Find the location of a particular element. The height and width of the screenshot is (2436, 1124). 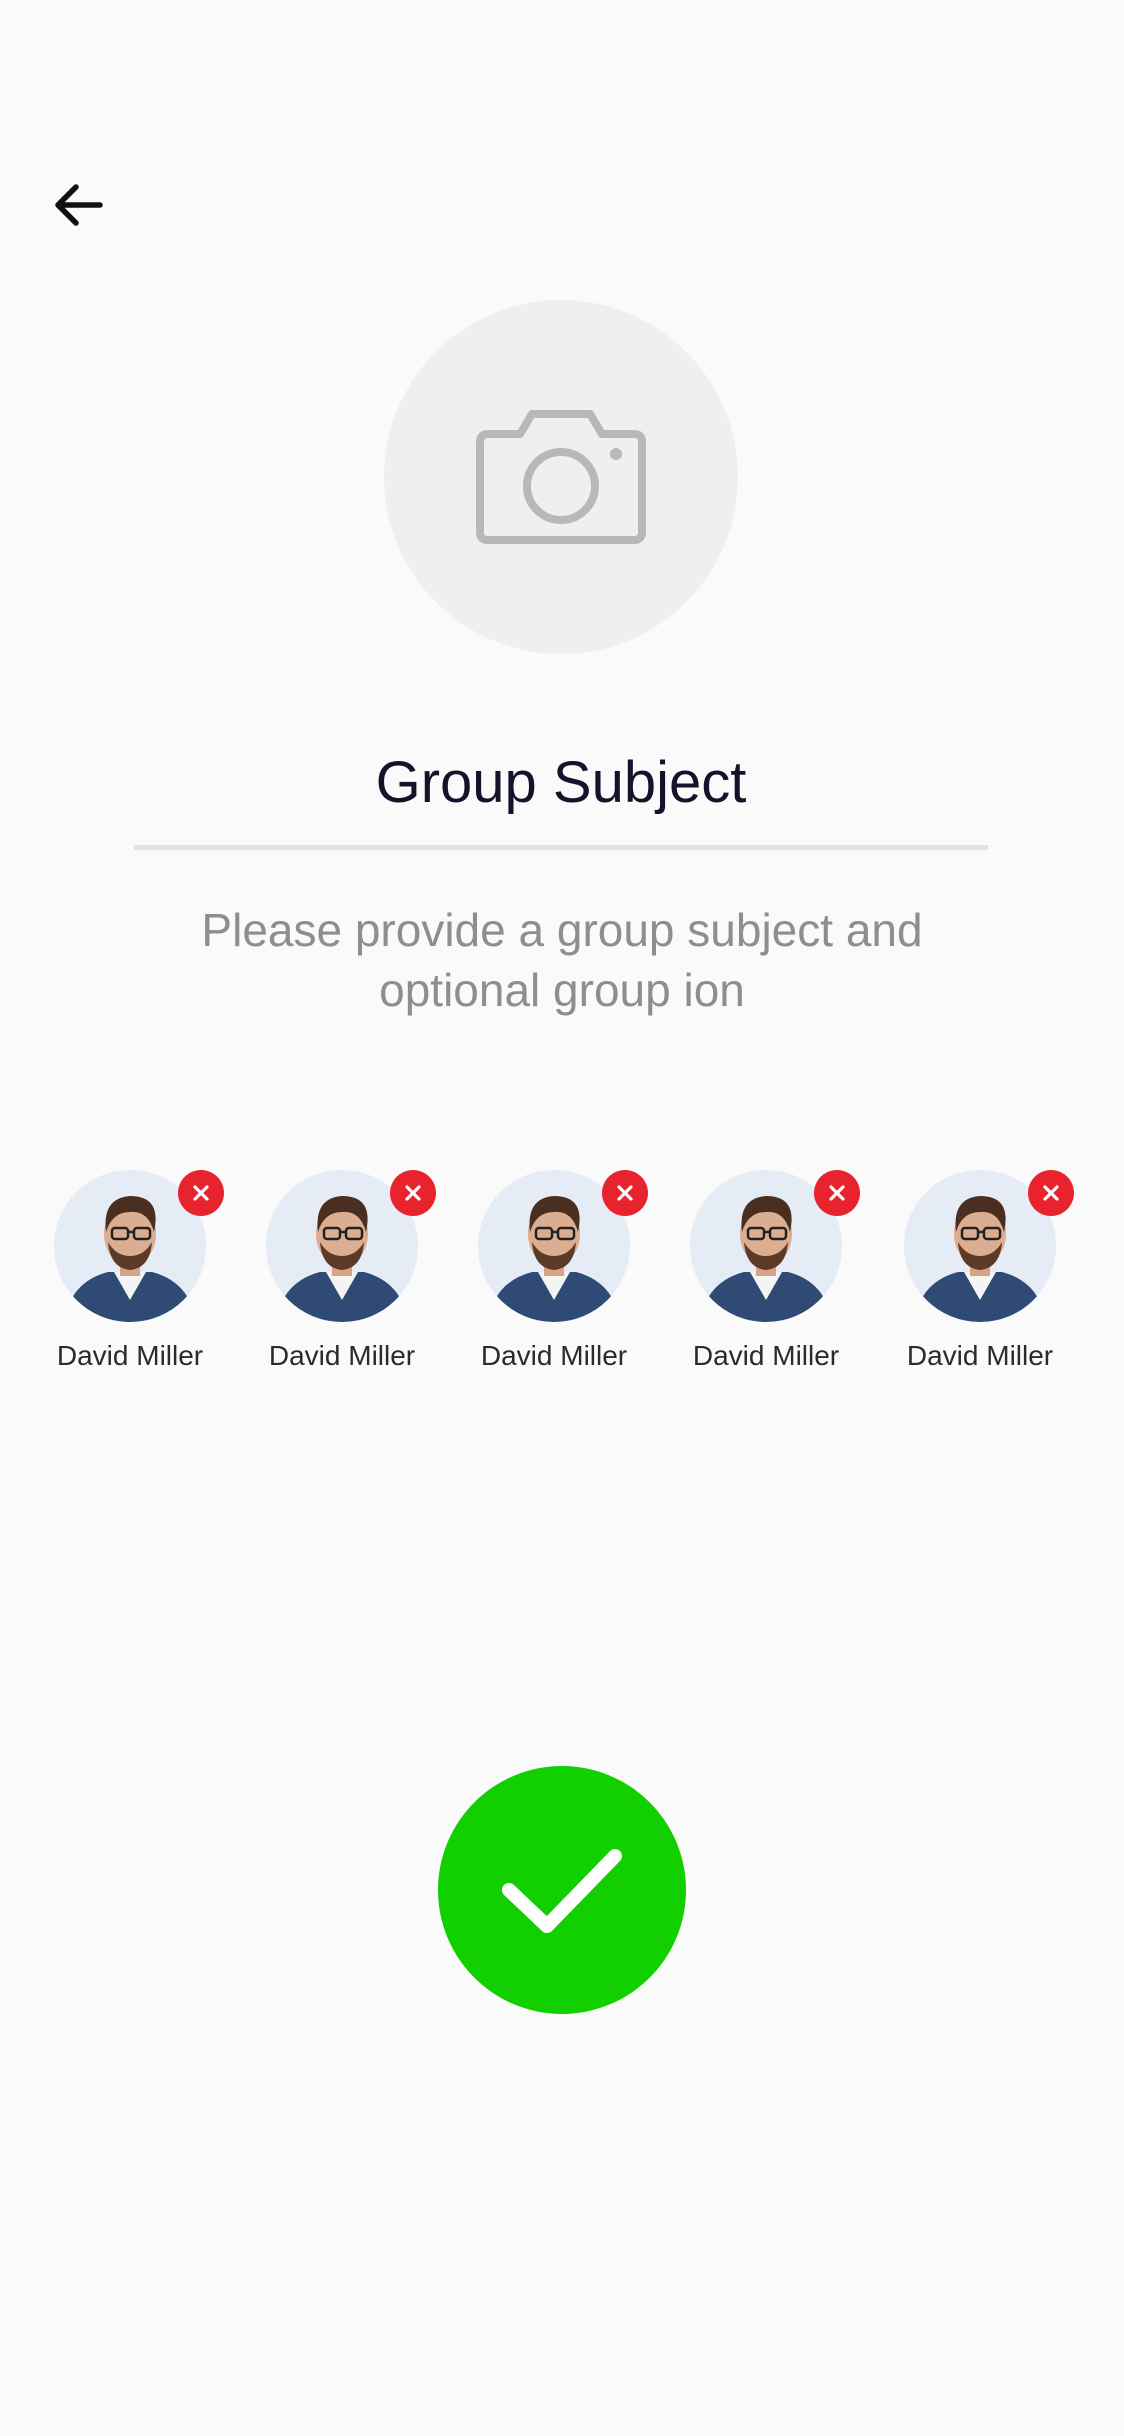

confirm-create-group-button is located at coordinates (562, 1890).